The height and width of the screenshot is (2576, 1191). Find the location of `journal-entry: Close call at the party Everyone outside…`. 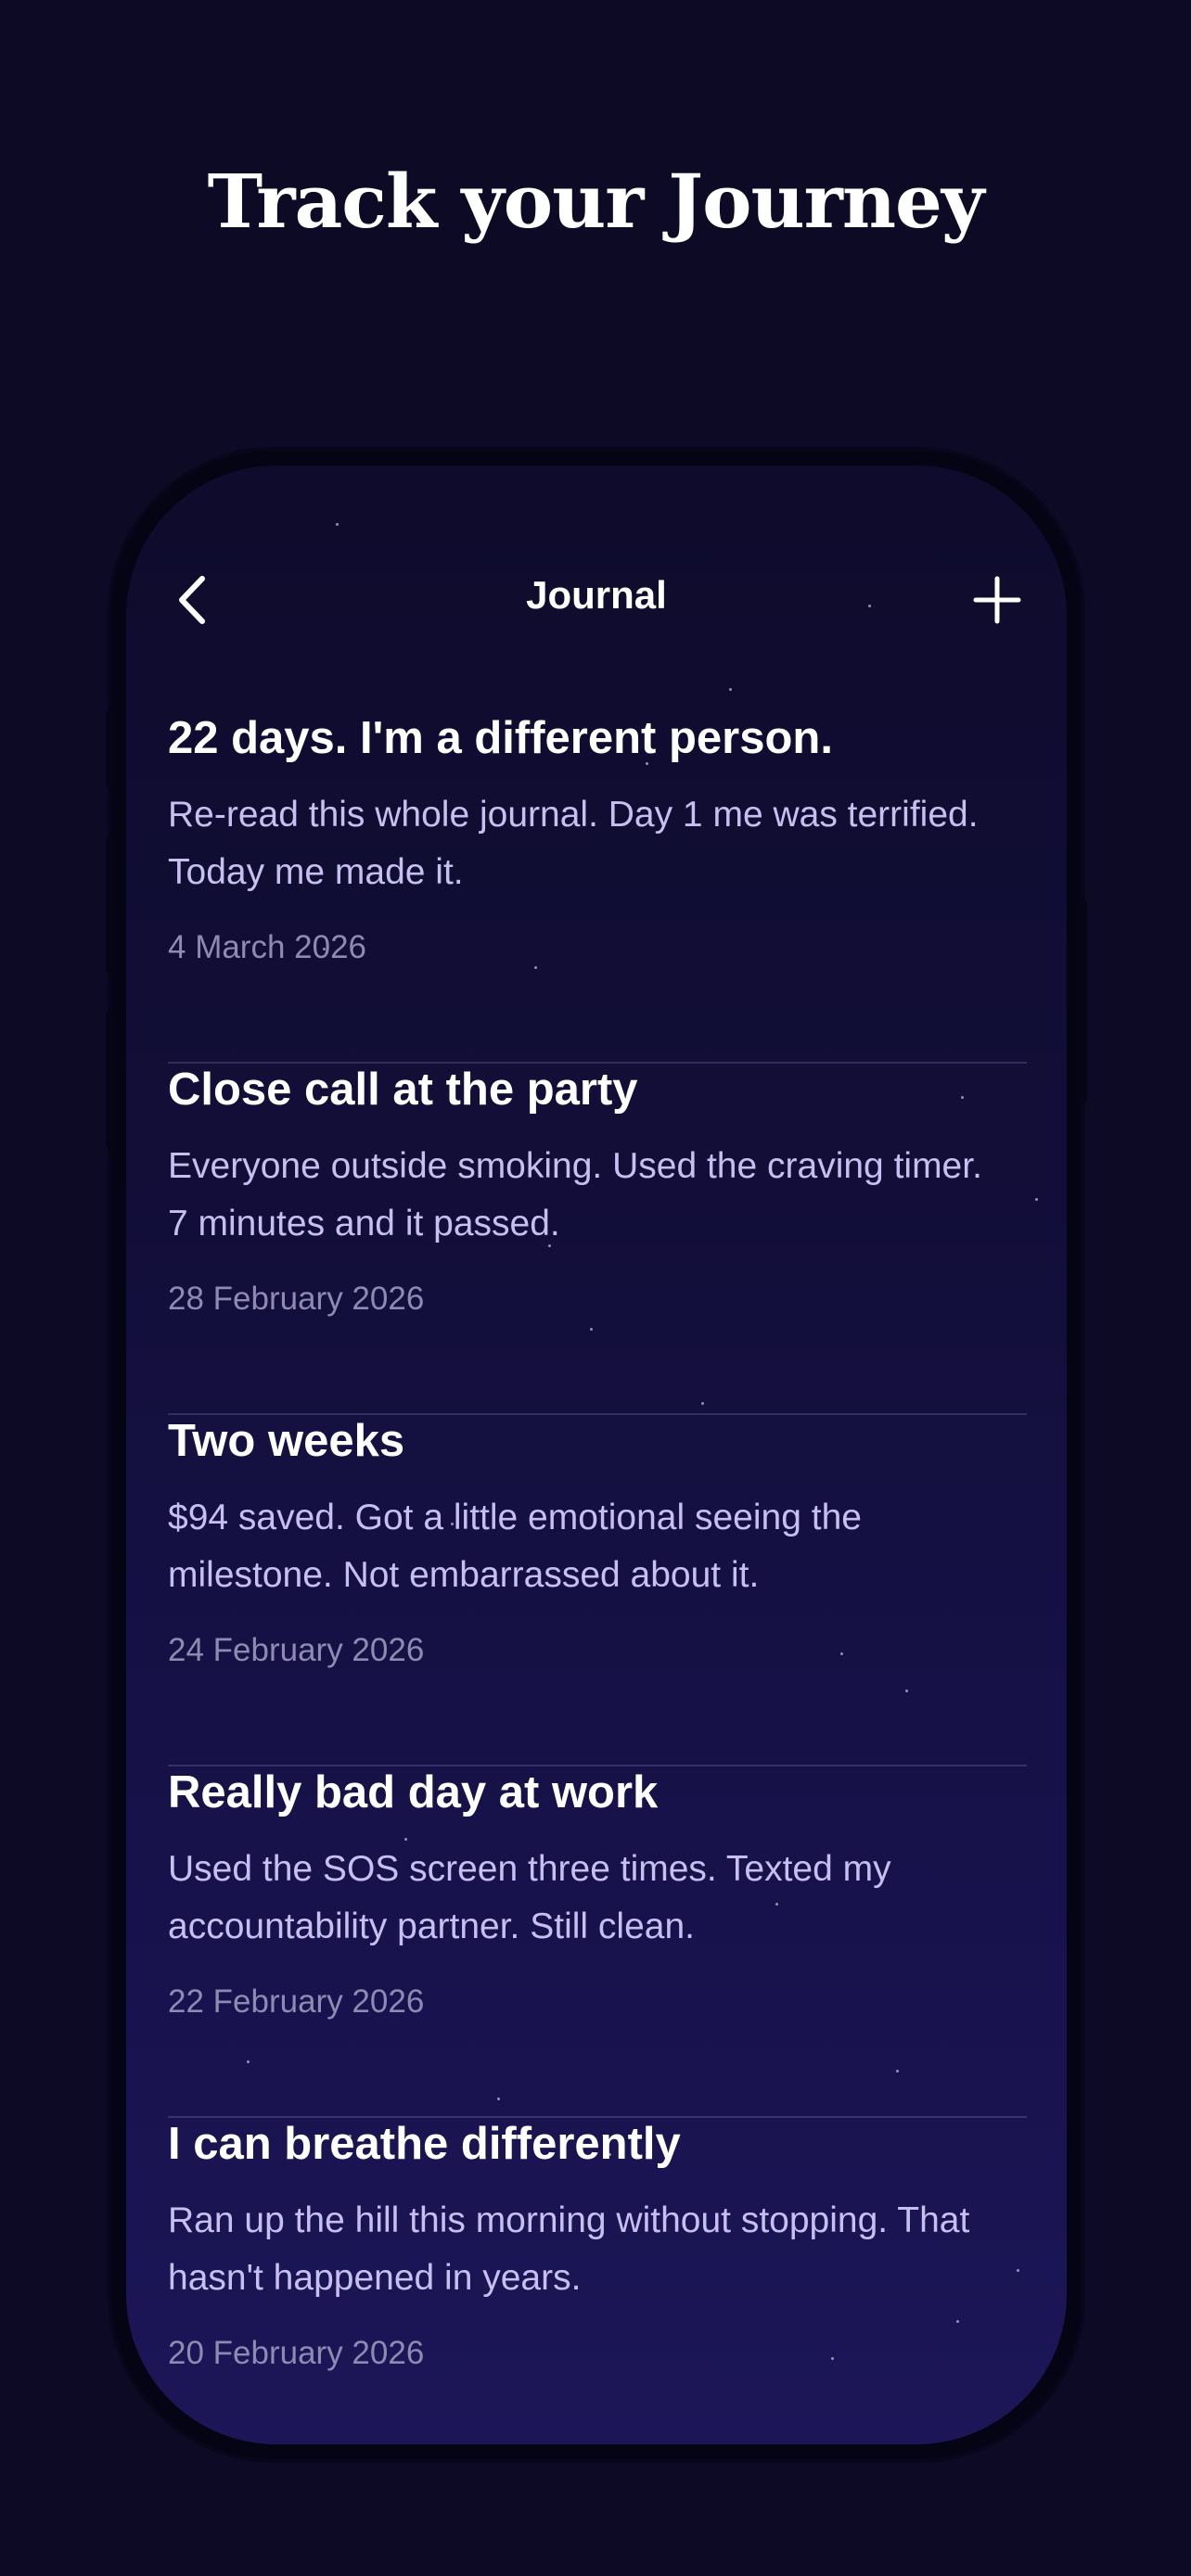

journal-entry: Close call at the party Everyone outside… is located at coordinates (597, 1239).